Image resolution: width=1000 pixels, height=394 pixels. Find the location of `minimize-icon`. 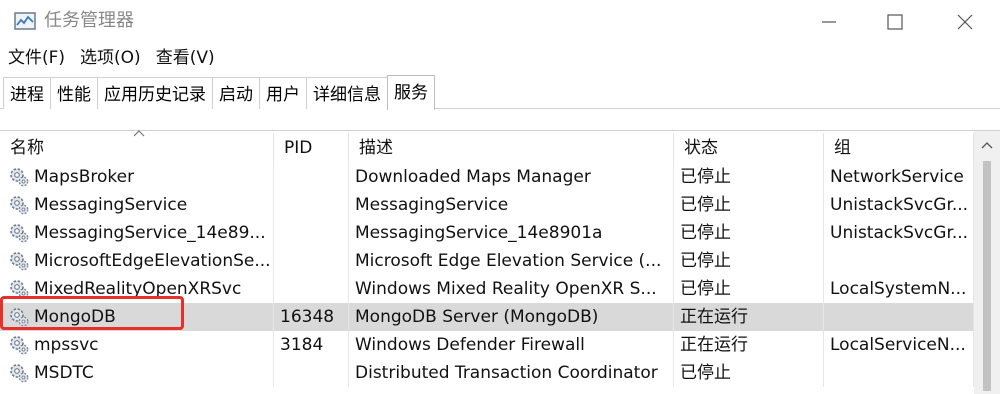

minimize-icon is located at coordinates (829, 22).